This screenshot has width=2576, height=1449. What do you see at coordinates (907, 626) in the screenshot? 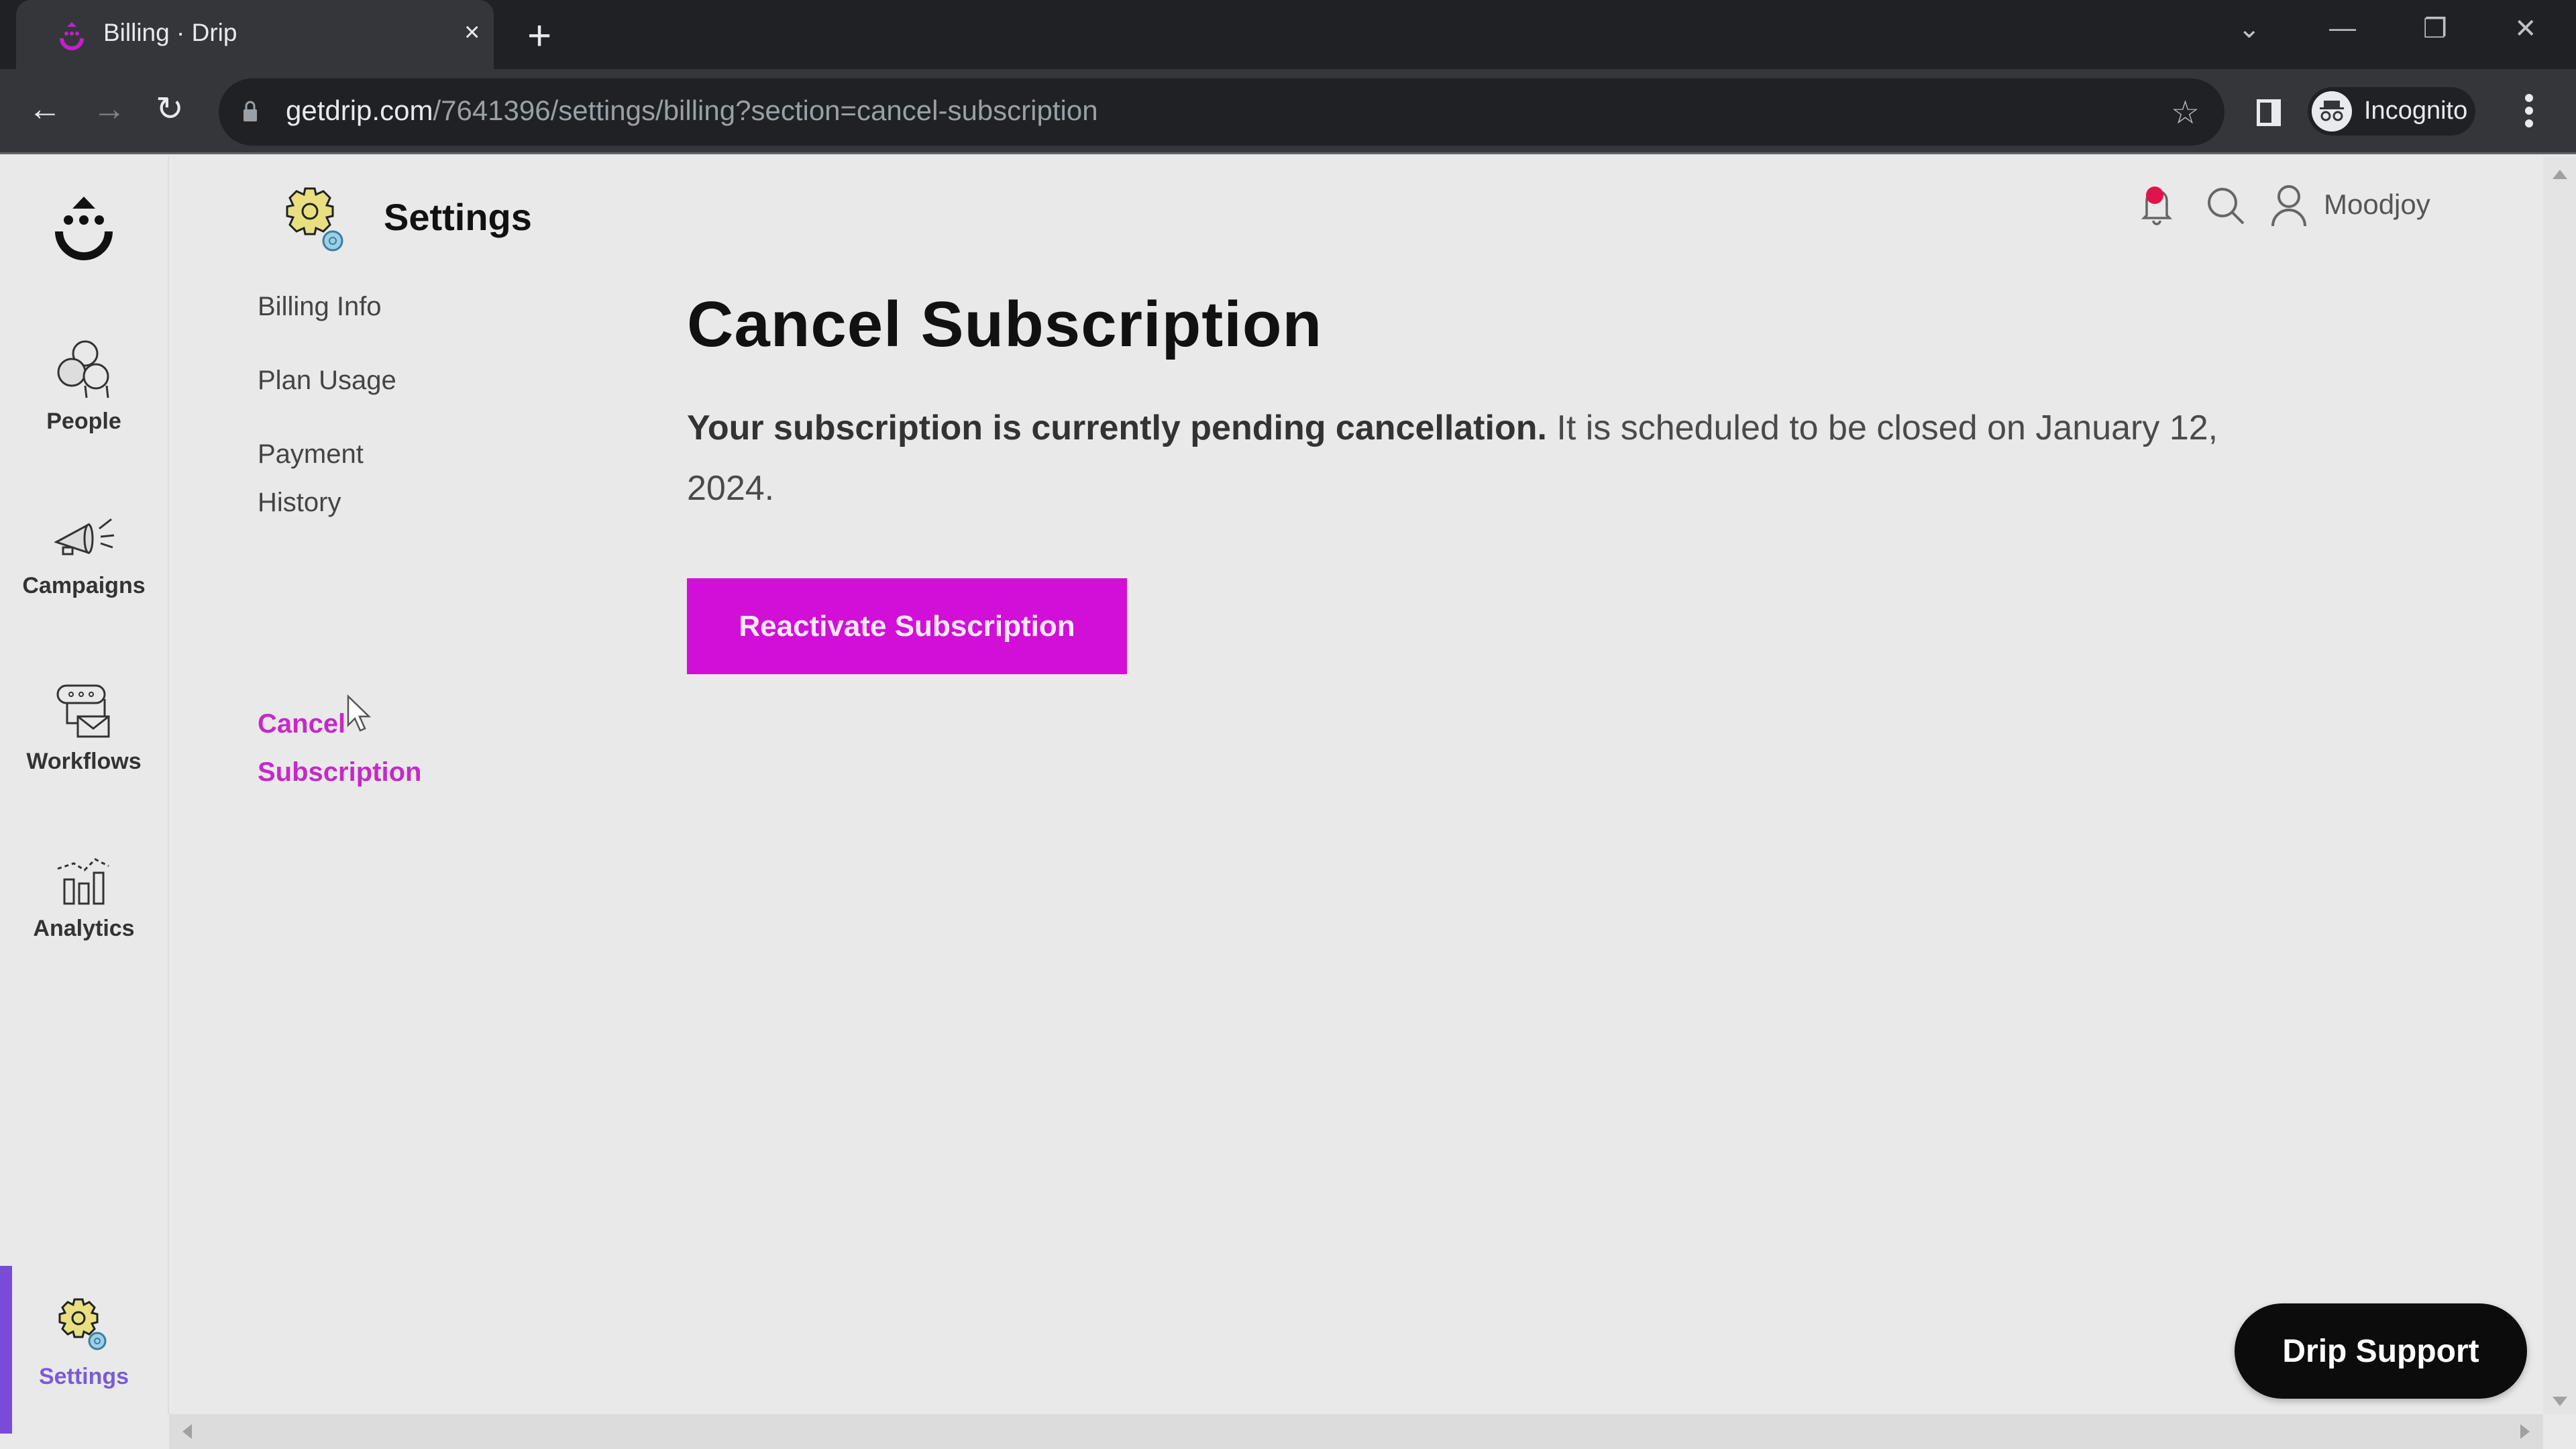
I see `reactivate-subscription-button: Reactivate Subscription` at bounding box center [907, 626].